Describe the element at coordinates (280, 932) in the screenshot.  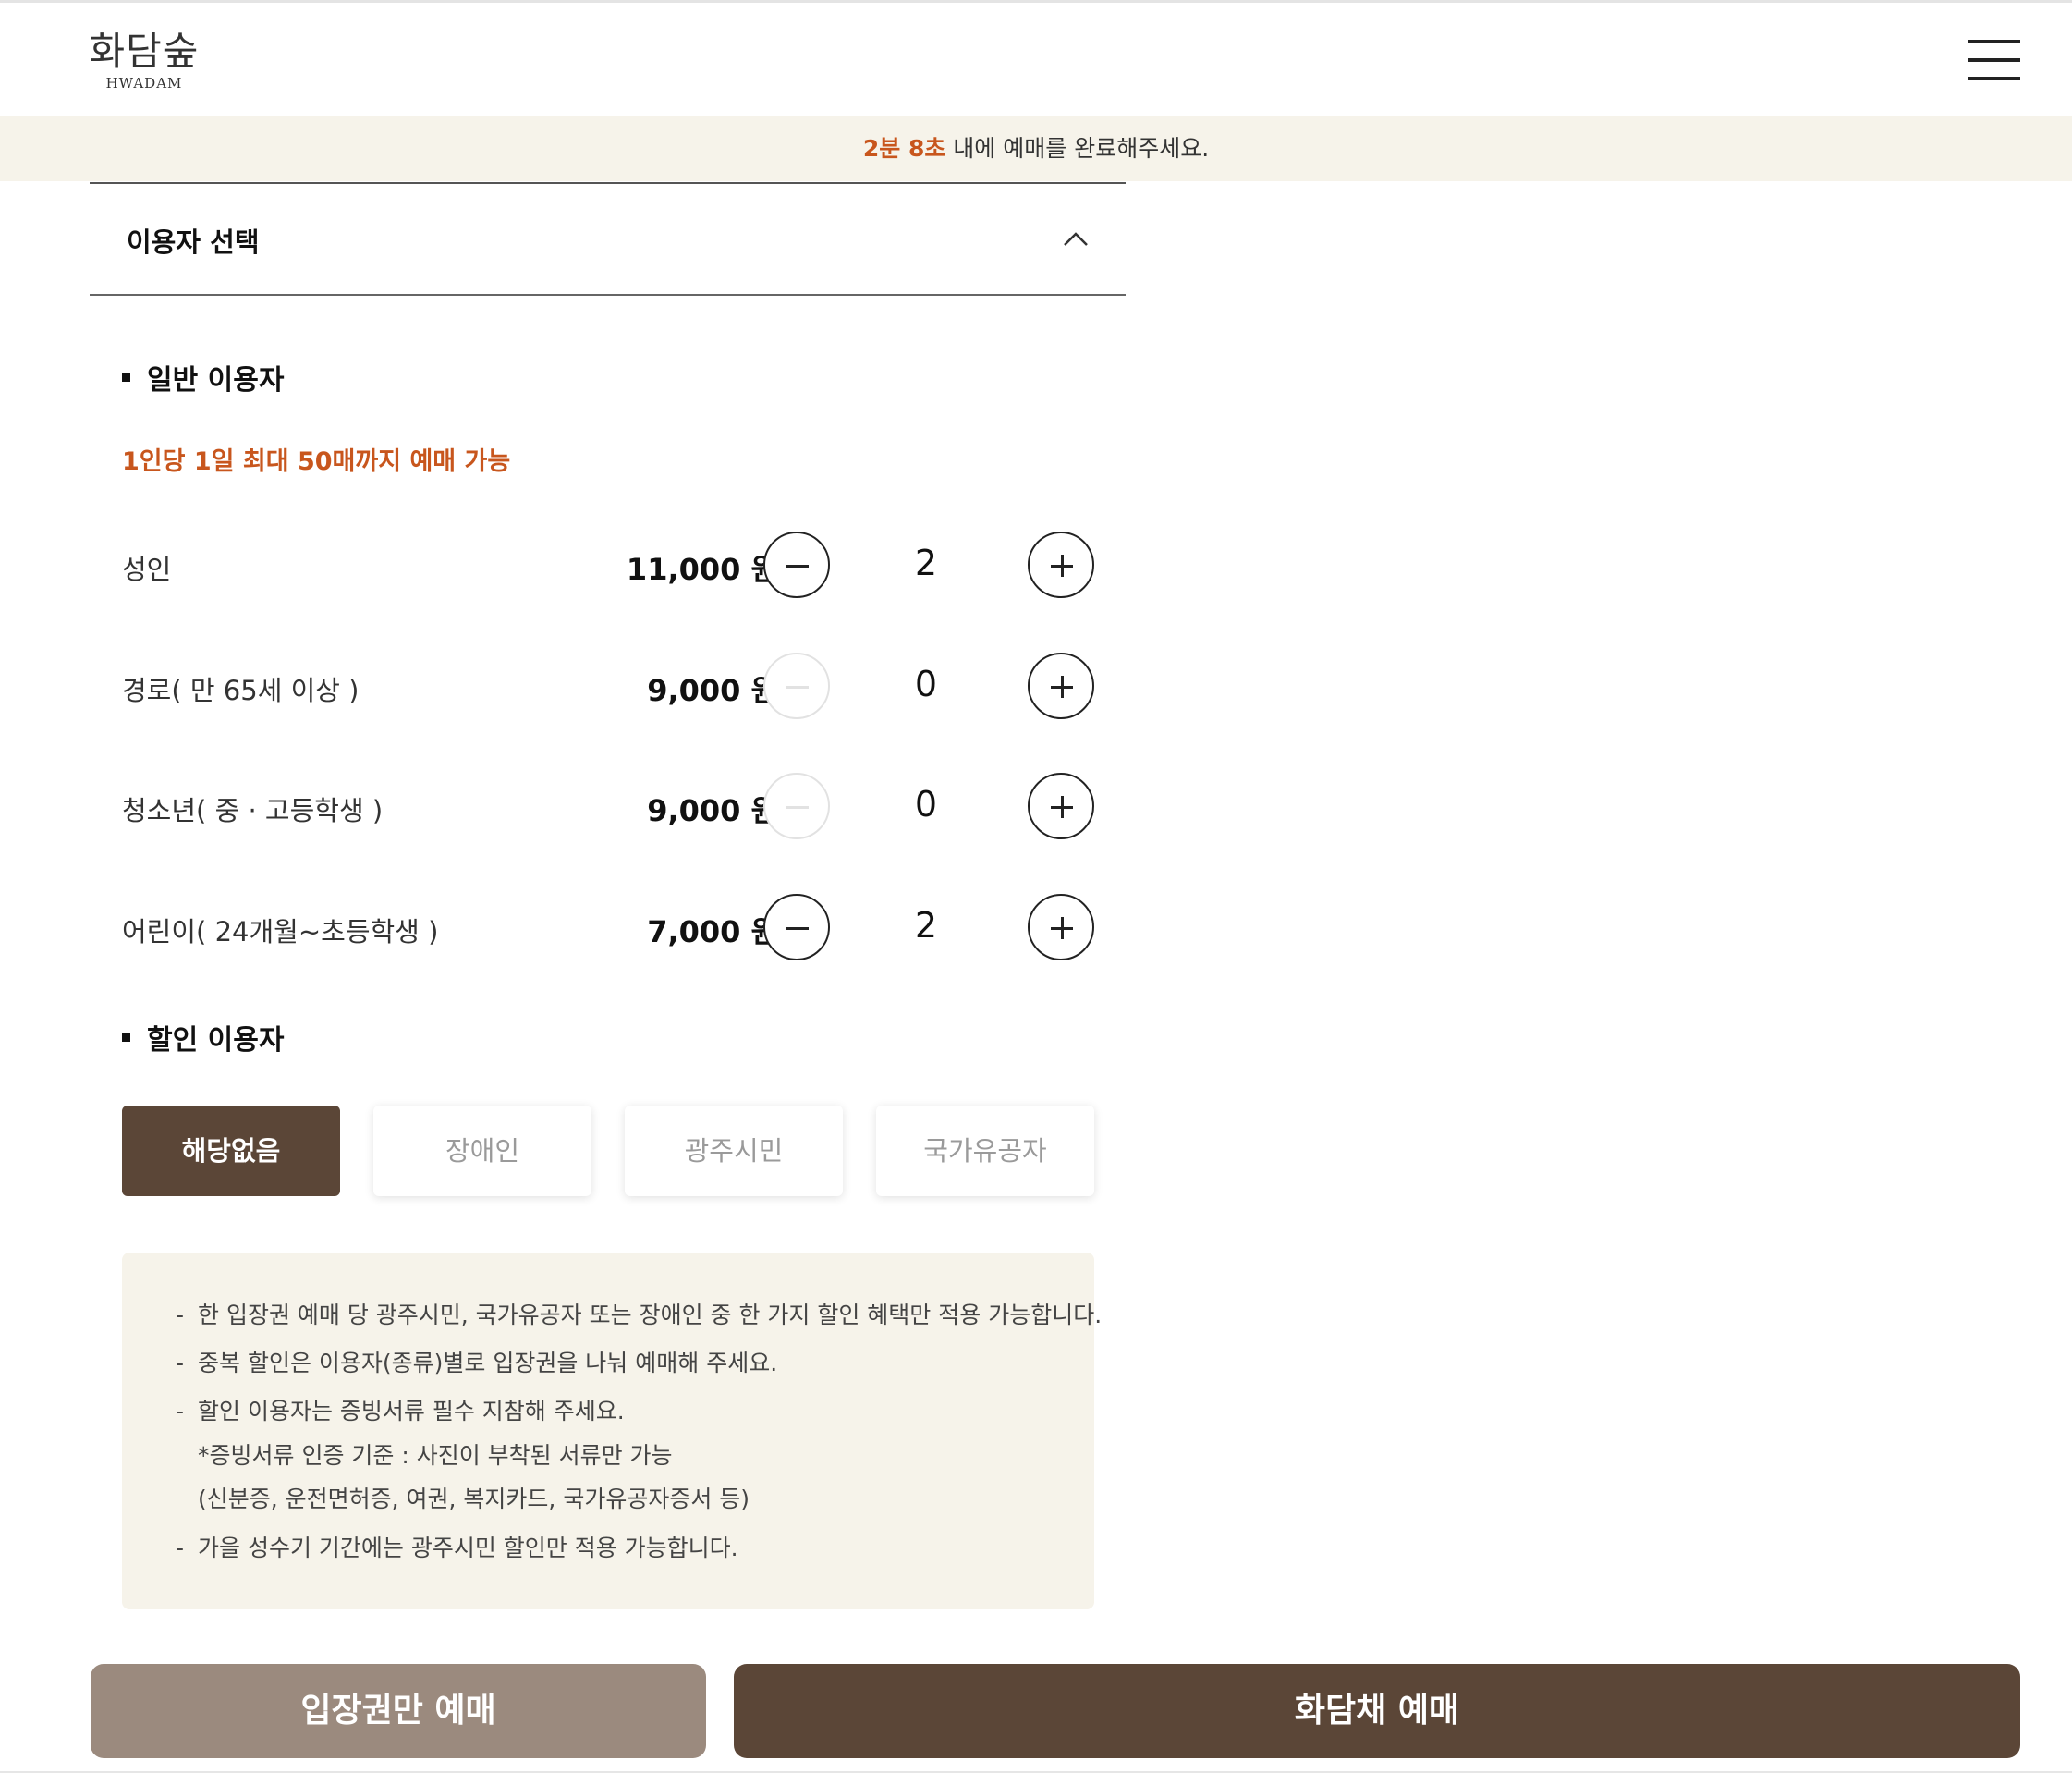
I see `ticket-type-label: 어린이( 24개월~초등학생 )` at that location.